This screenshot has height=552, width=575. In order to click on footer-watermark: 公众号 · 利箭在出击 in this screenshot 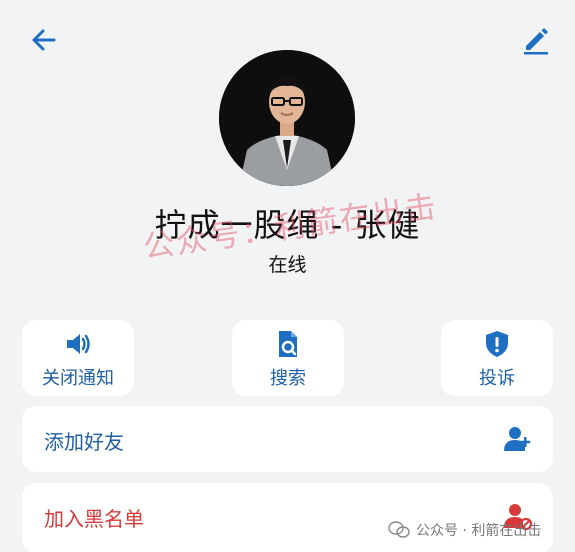, I will do `click(464, 530)`.